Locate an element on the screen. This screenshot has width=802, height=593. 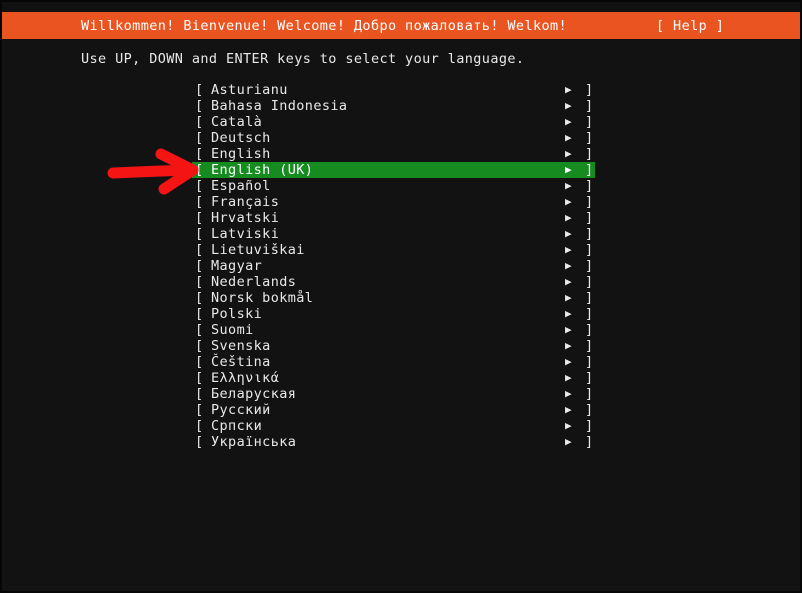
language-list-item-label: Русский is located at coordinates (241, 410).